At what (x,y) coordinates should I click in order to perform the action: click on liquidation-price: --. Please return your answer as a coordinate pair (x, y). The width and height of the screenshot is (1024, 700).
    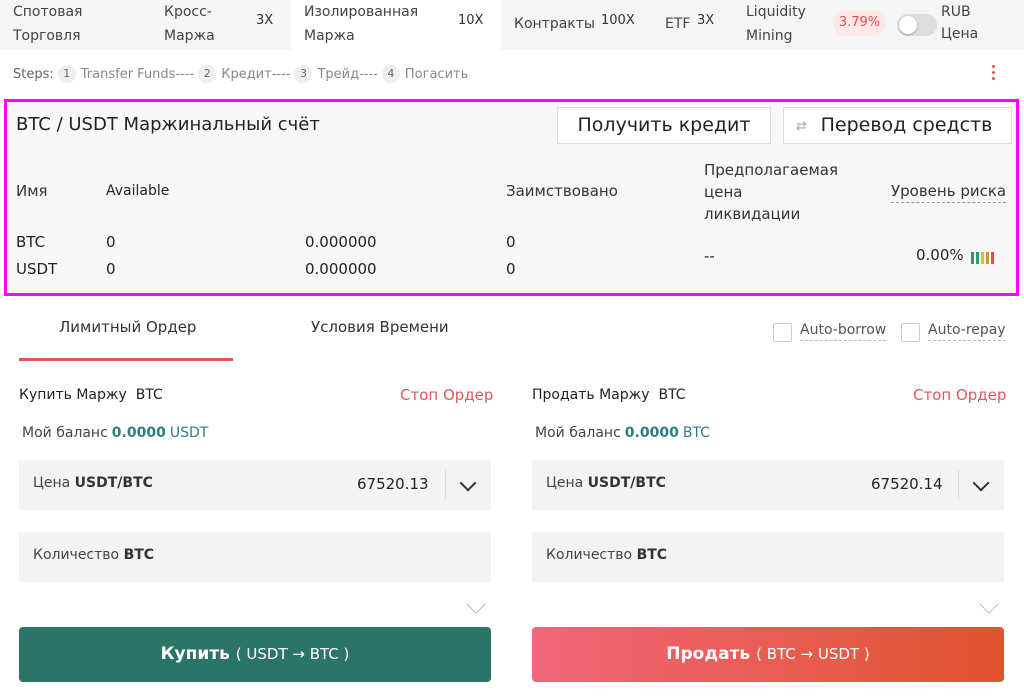
    Looking at the image, I should click on (709, 256).